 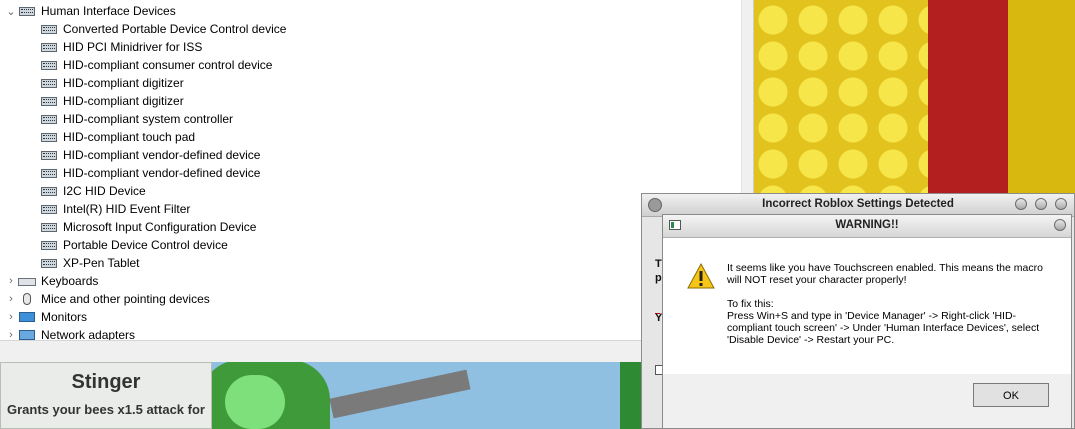 I want to click on stinger-title: Stinger, so click(x=106, y=382).